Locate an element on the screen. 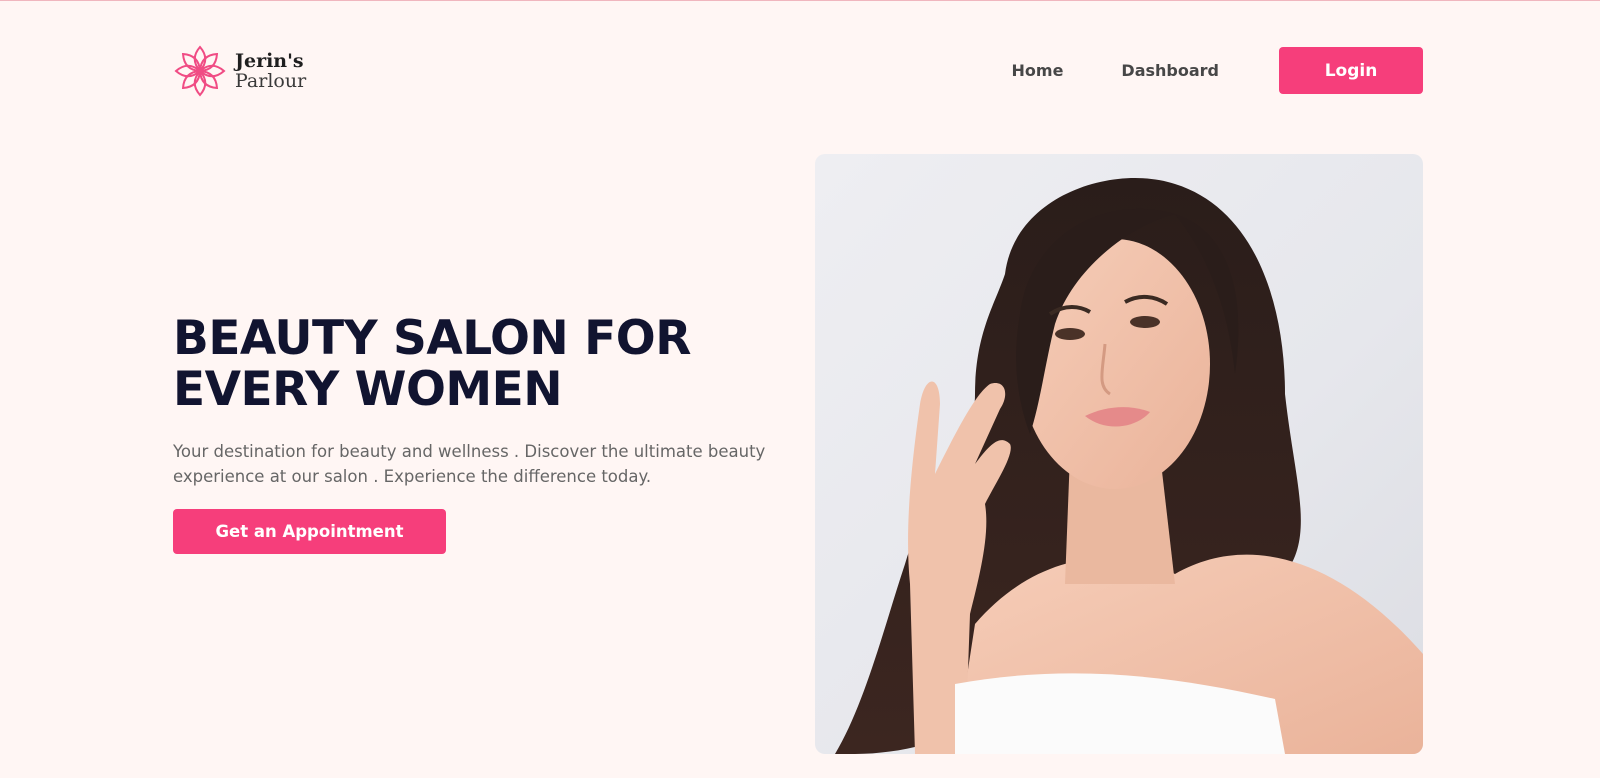 This screenshot has width=1600, height=778. brand-name-line2: Parlour is located at coordinates (271, 81).